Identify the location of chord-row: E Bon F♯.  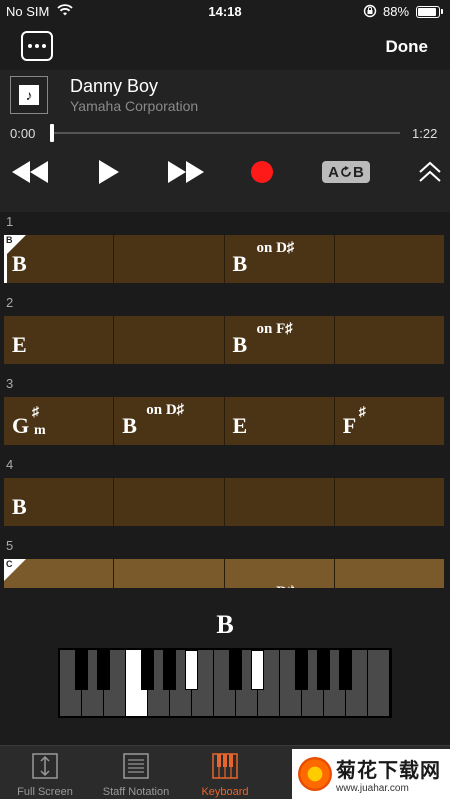
(224, 340).